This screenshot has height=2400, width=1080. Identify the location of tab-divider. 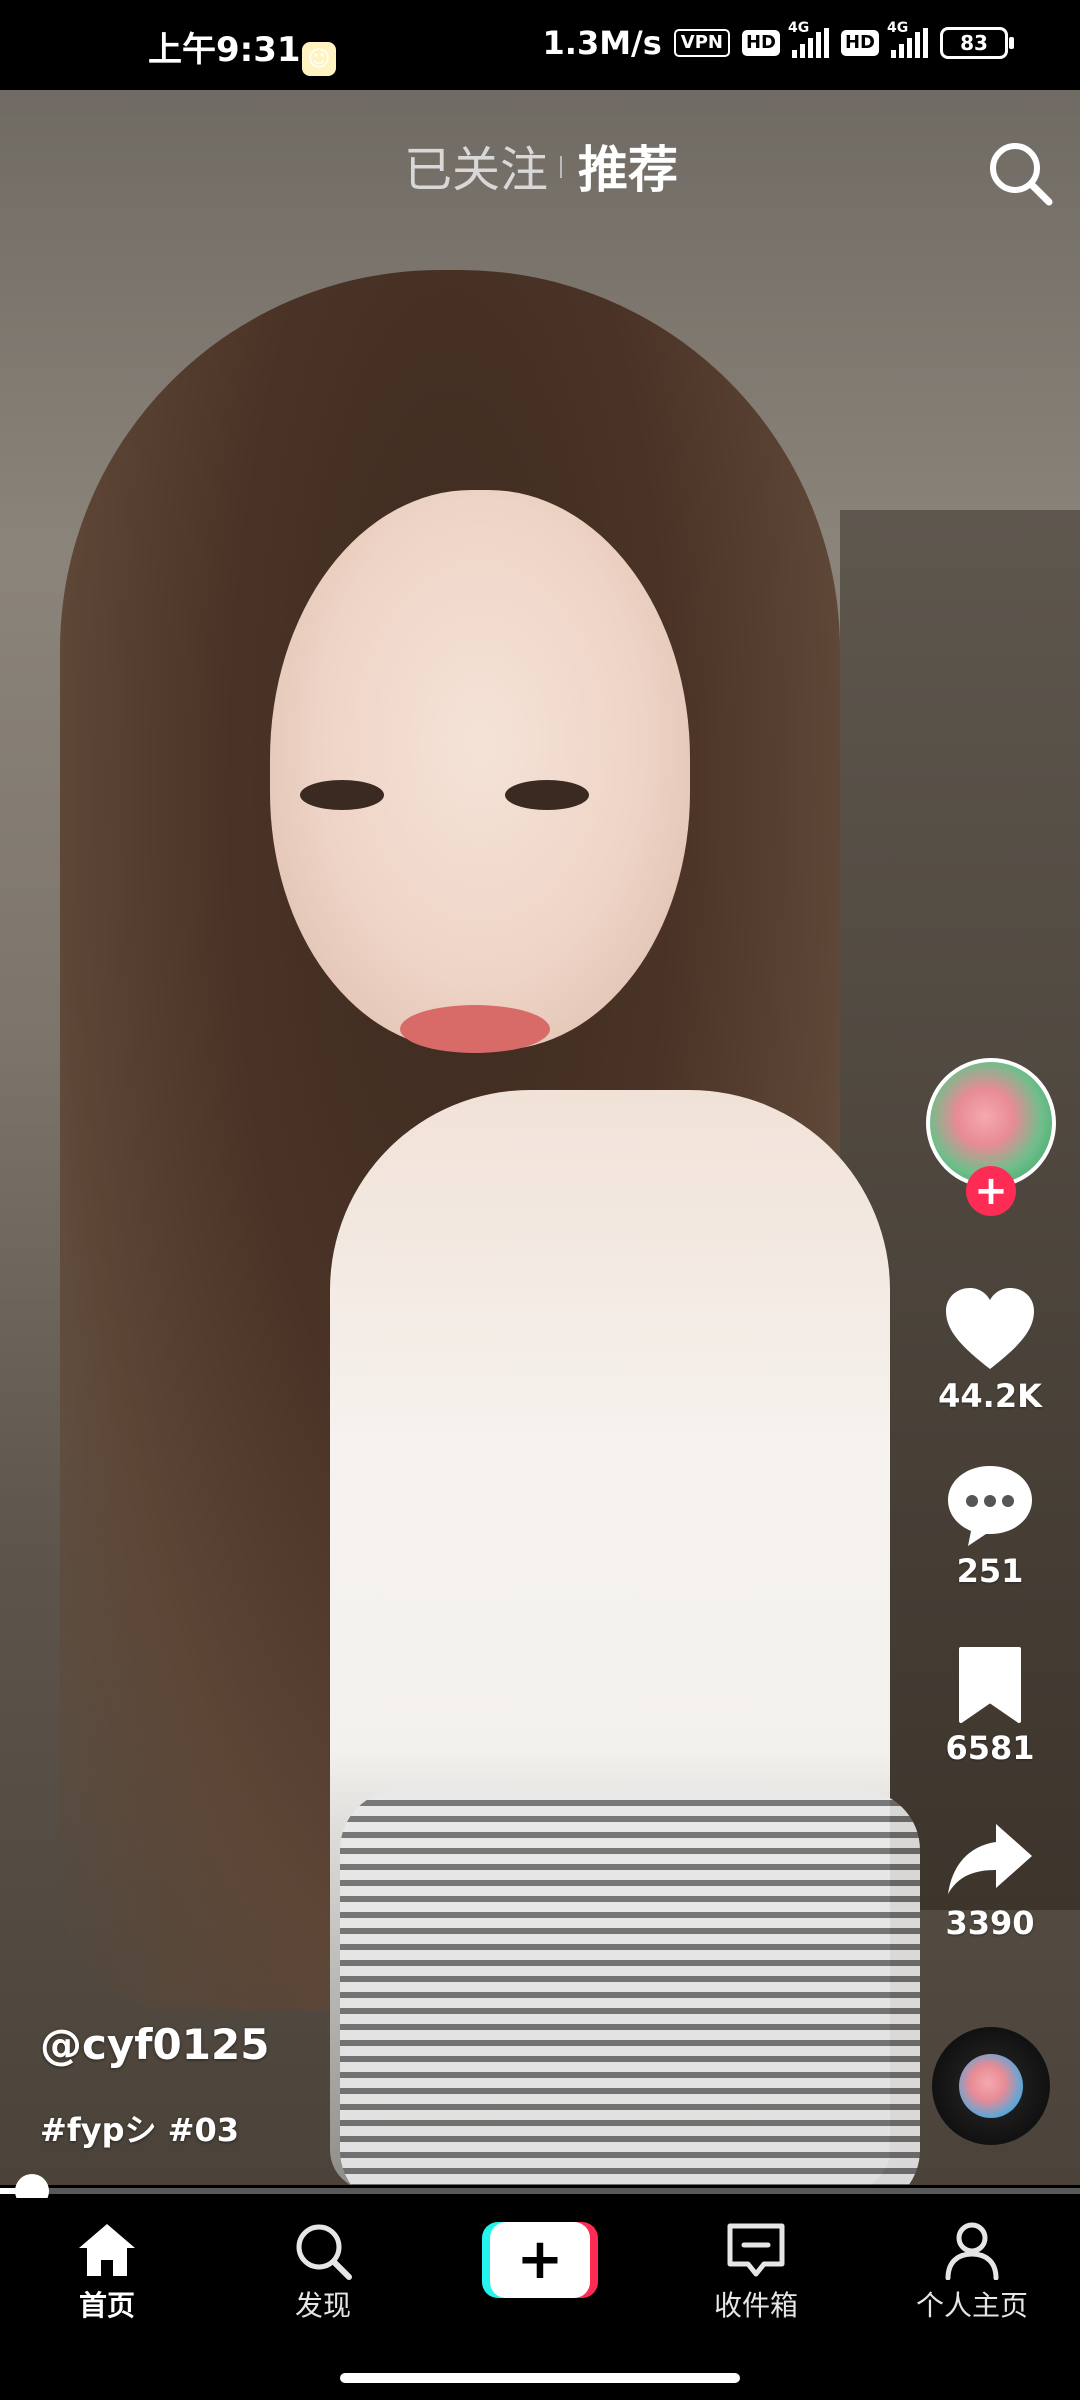
(561, 167).